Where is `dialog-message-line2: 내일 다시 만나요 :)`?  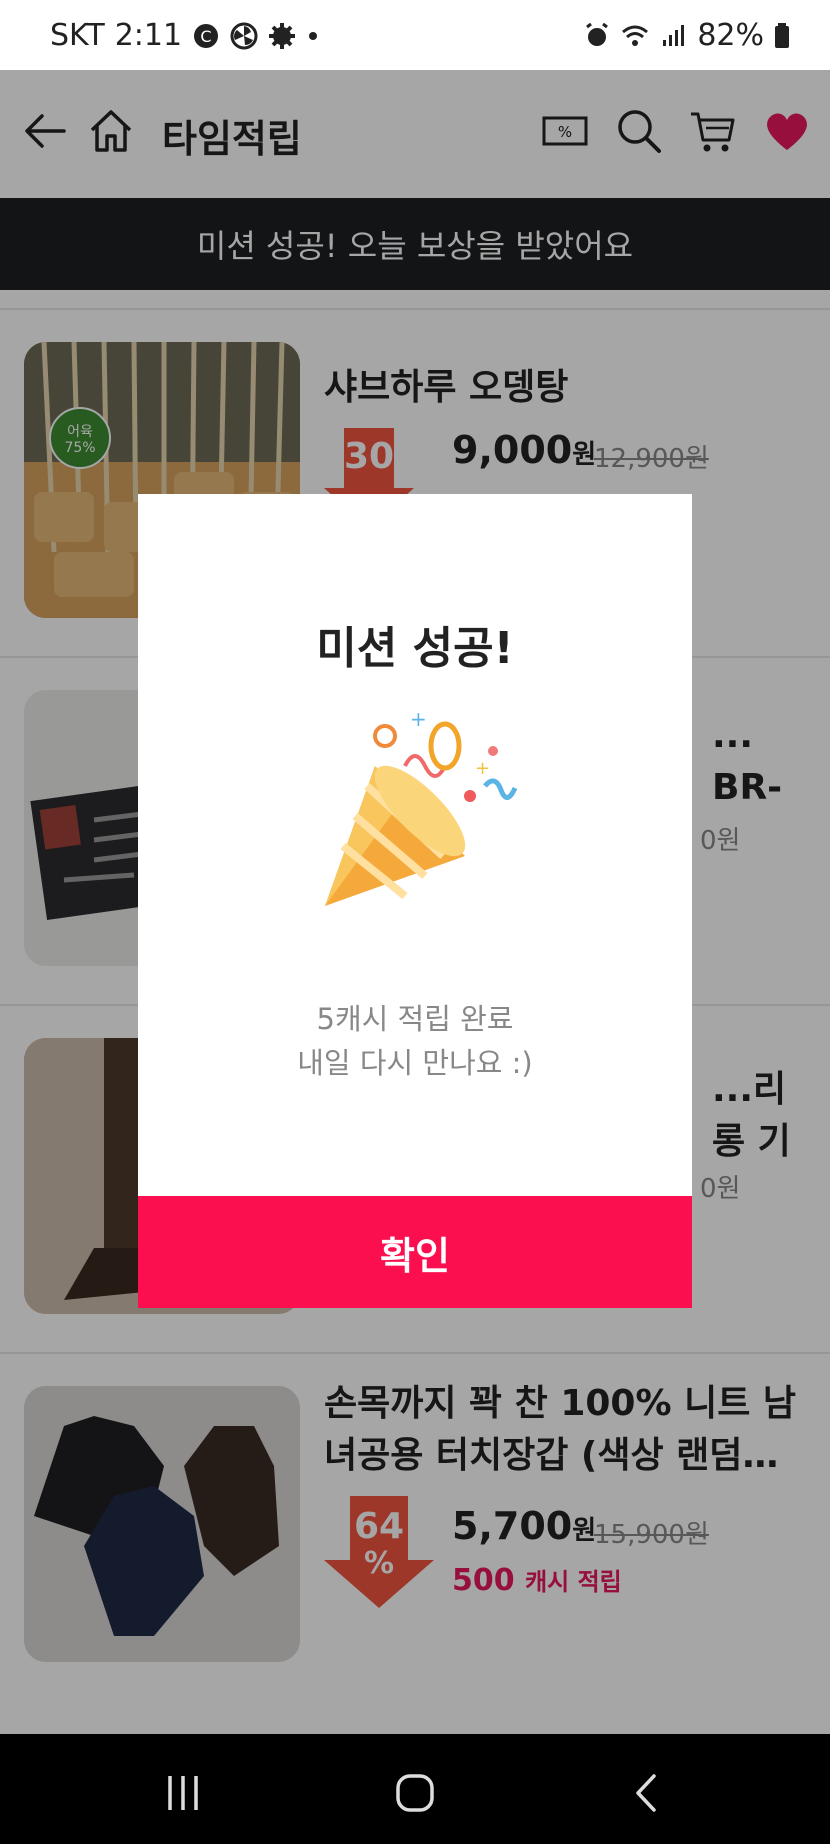
dialog-message-line2: 내일 다시 만나요 :) is located at coordinates (415, 1063).